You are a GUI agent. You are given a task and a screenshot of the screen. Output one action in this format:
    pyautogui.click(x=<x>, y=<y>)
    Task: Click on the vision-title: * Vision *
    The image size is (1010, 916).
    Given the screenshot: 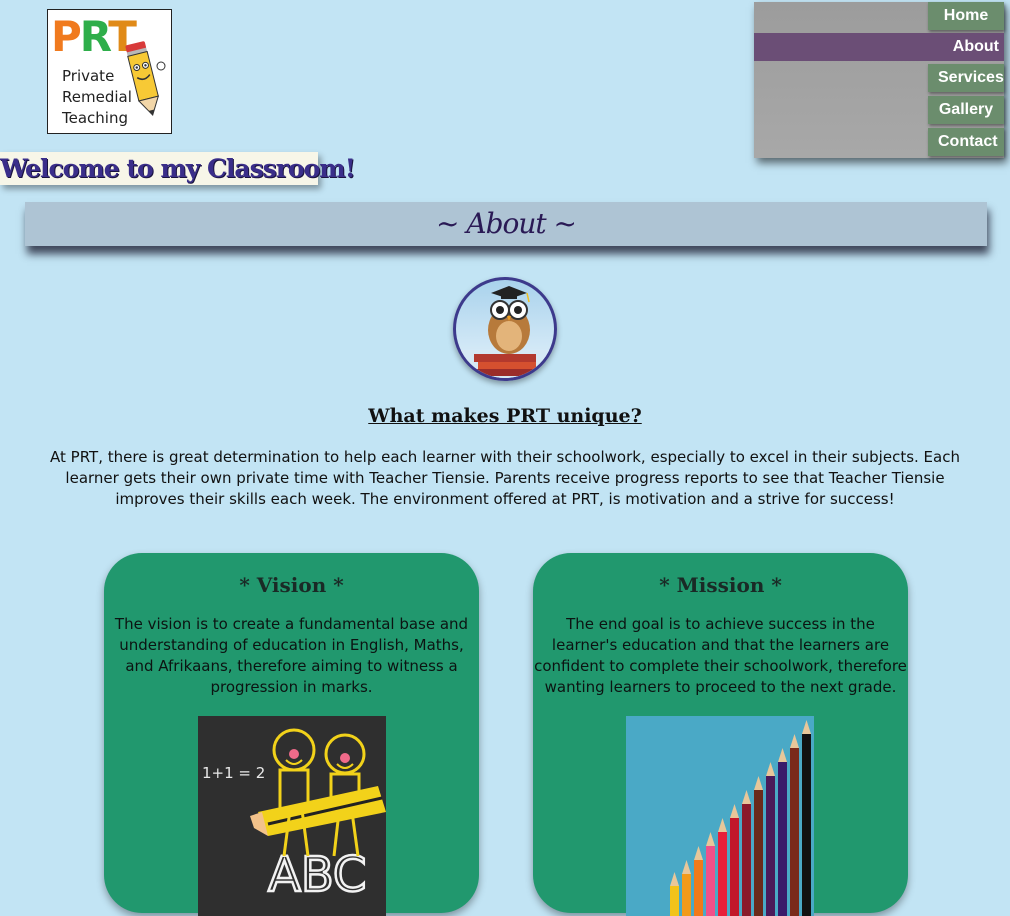 What is the action you would take?
    pyautogui.click(x=291, y=585)
    